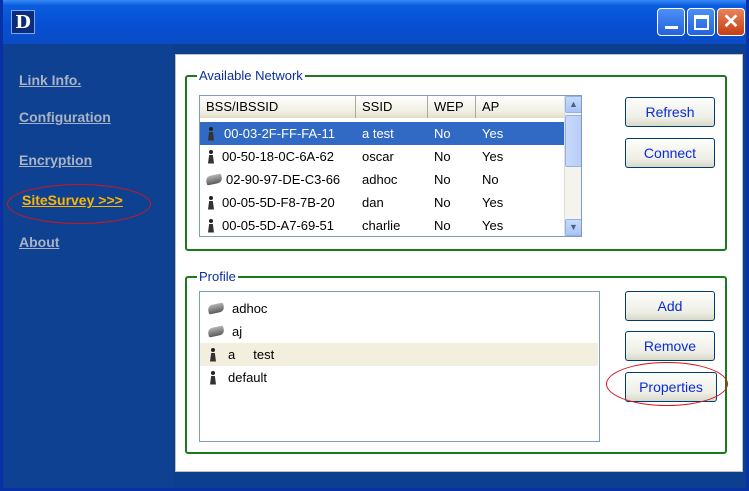 The width and height of the screenshot is (749, 491). Describe the element at coordinates (670, 153) in the screenshot. I see `connect-button: Connect` at that location.